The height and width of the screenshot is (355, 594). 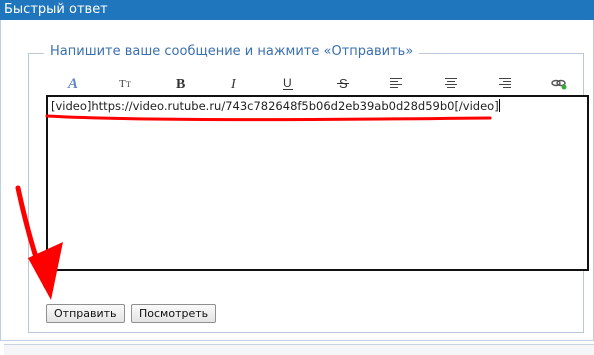 I want to click on align-right-icon, so click(x=505, y=83).